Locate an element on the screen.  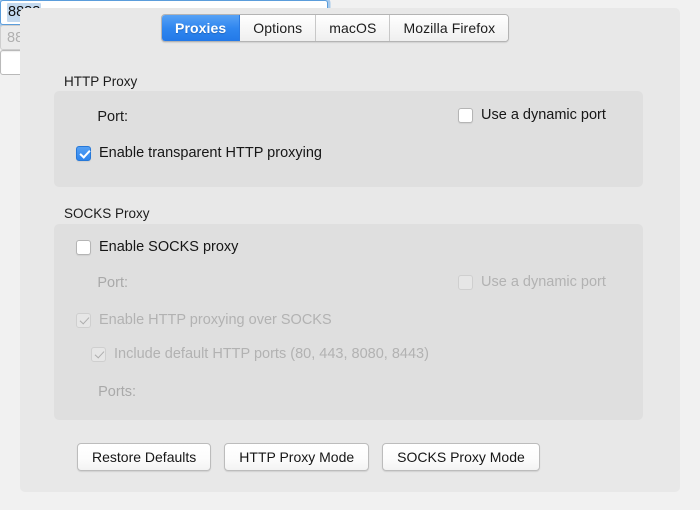
tab-proxies-label: Proxies is located at coordinates (201, 28).